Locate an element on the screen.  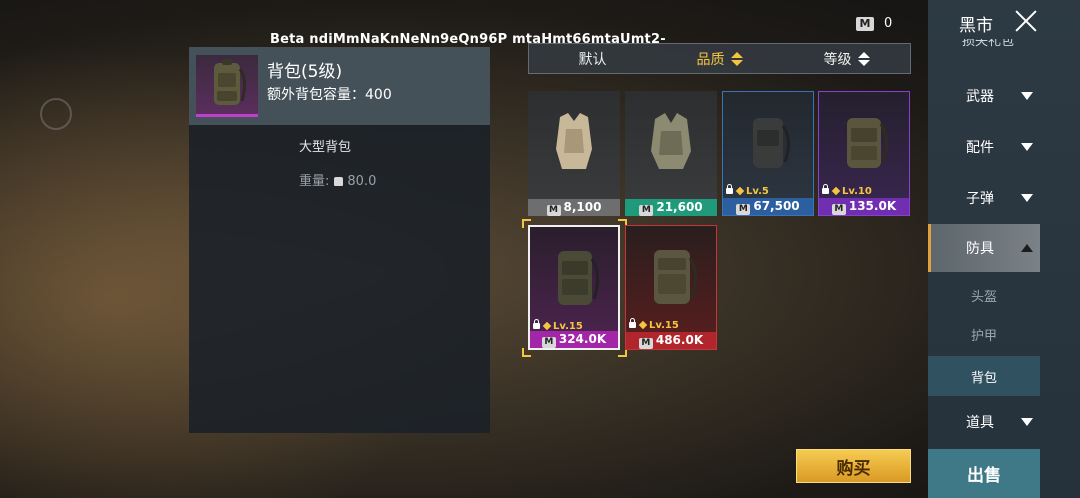
item-card-selected: Lv.15 M 324.0K is located at coordinates (574, 287).